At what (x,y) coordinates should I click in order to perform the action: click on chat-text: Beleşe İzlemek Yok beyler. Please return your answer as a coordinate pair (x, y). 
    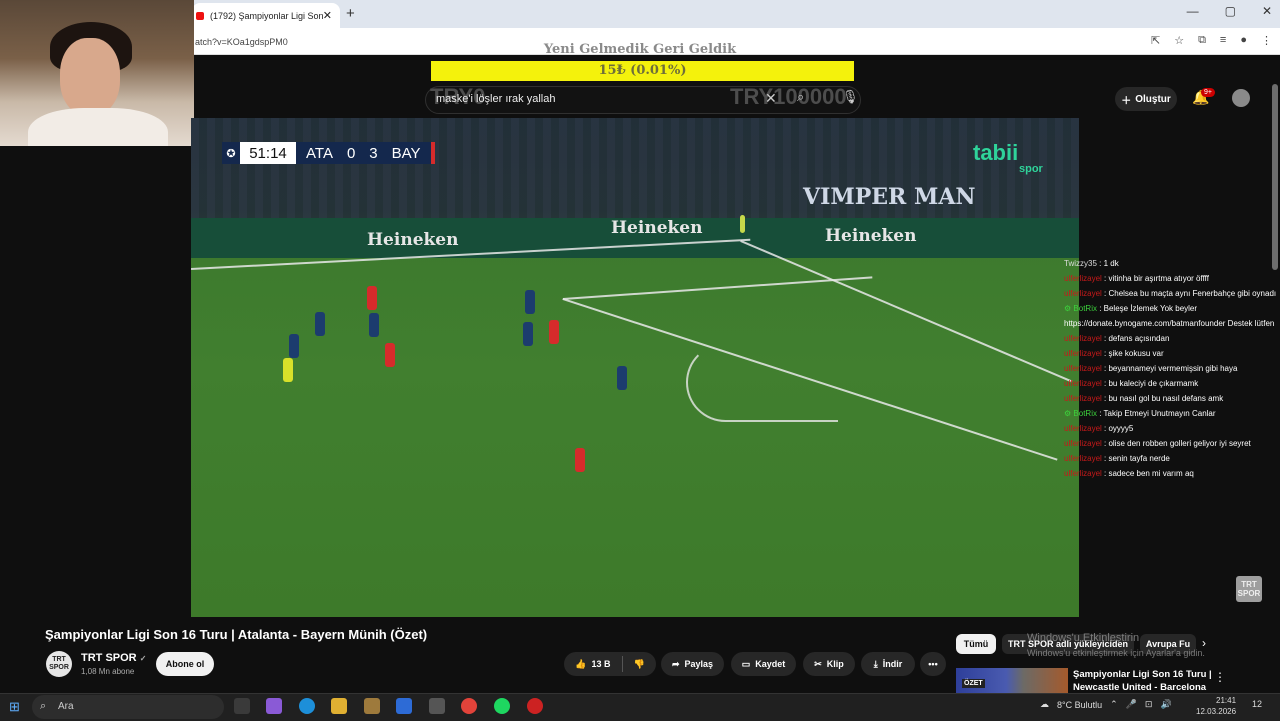
    Looking at the image, I should click on (1150, 308).